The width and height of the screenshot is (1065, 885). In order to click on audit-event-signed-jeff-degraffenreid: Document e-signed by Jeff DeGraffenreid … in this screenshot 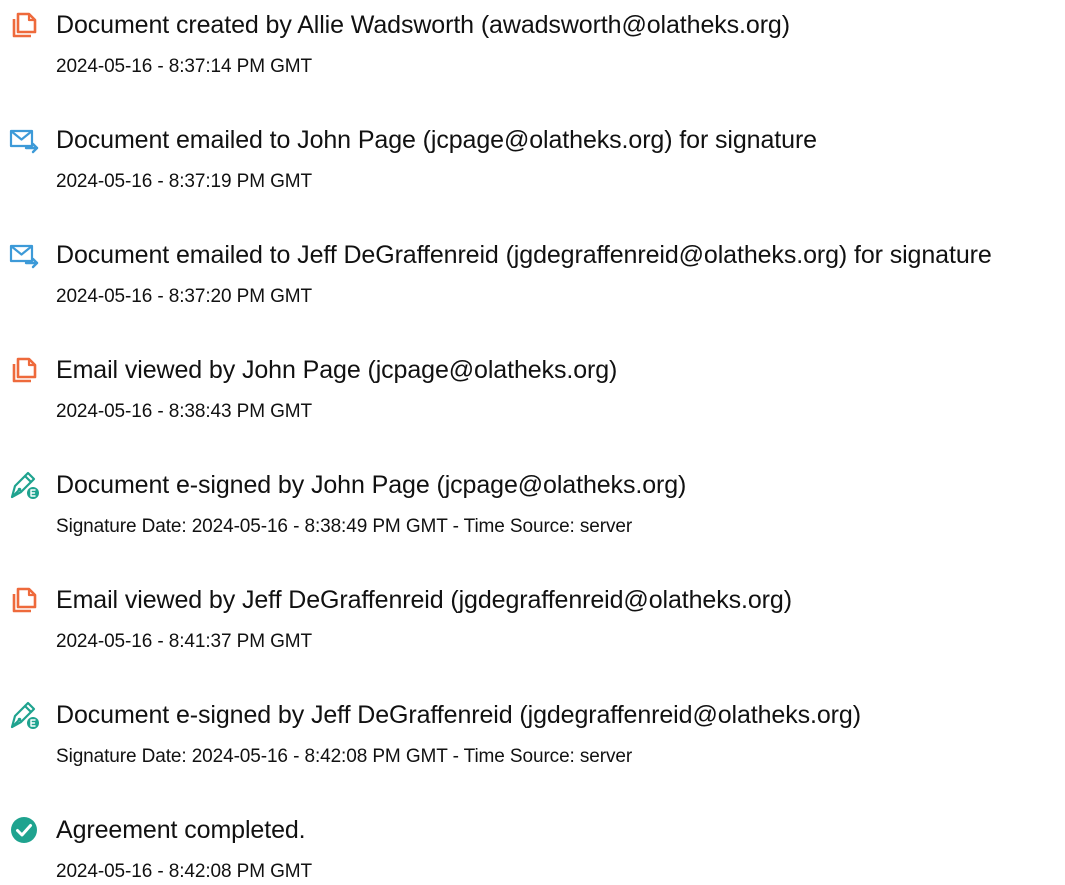, I will do `click(532, 730)`.